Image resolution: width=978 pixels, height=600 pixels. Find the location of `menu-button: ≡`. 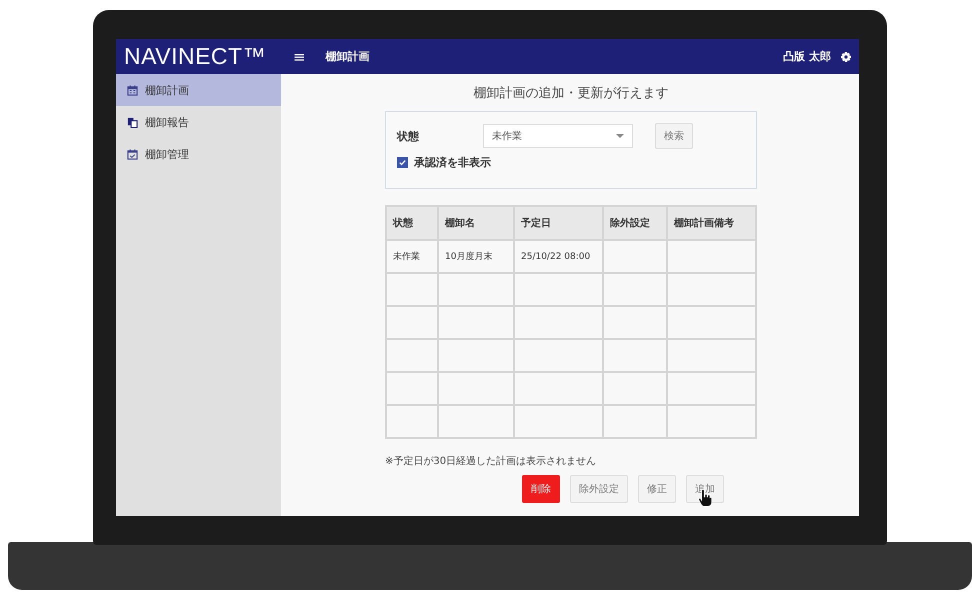

menu-button: ≡ is located at coordinates (299, 57).